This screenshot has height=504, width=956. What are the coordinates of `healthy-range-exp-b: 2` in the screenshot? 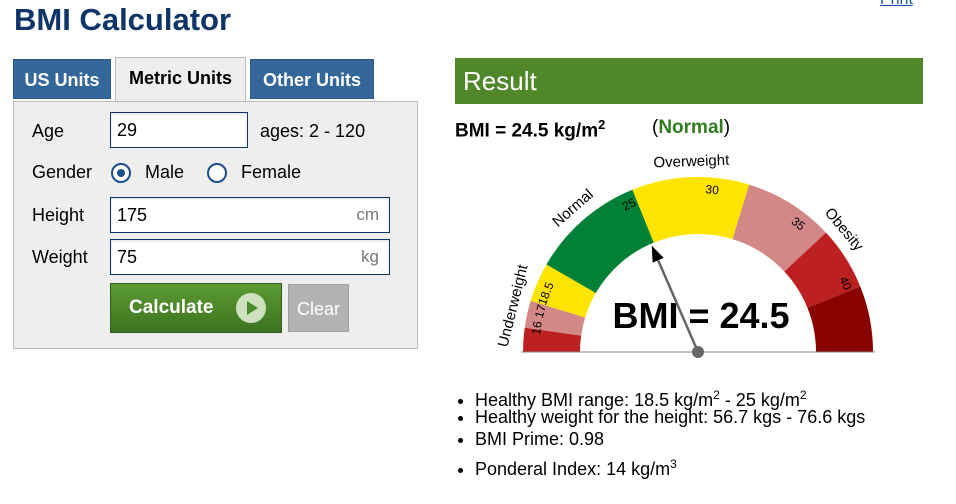 It's located at (803, 395).